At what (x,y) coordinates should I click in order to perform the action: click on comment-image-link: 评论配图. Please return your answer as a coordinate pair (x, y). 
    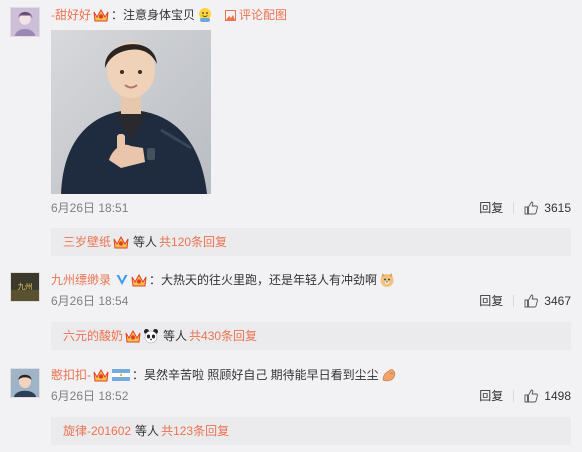
    Looking at the image, I should click on (256, 15).